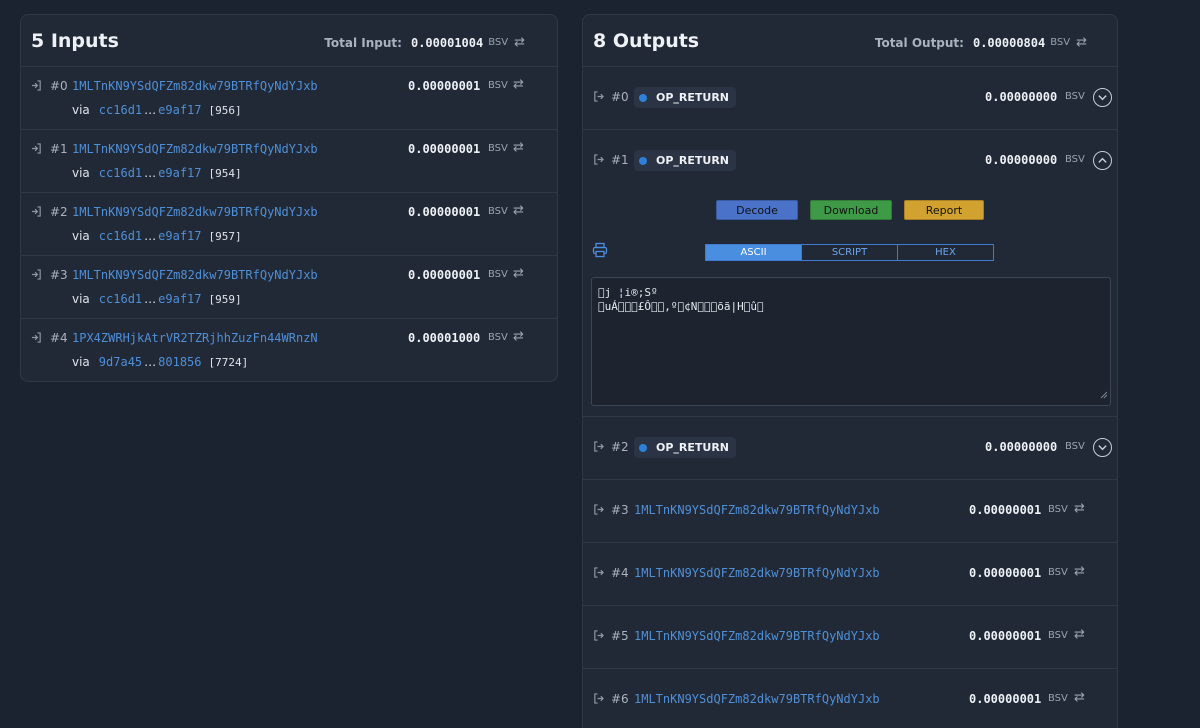 The image size is (1200, 728). What do you see at coordinates (225, 299) in the screenshot?
I see `prev-output-index: [959]` at bounding box center [225, 299].